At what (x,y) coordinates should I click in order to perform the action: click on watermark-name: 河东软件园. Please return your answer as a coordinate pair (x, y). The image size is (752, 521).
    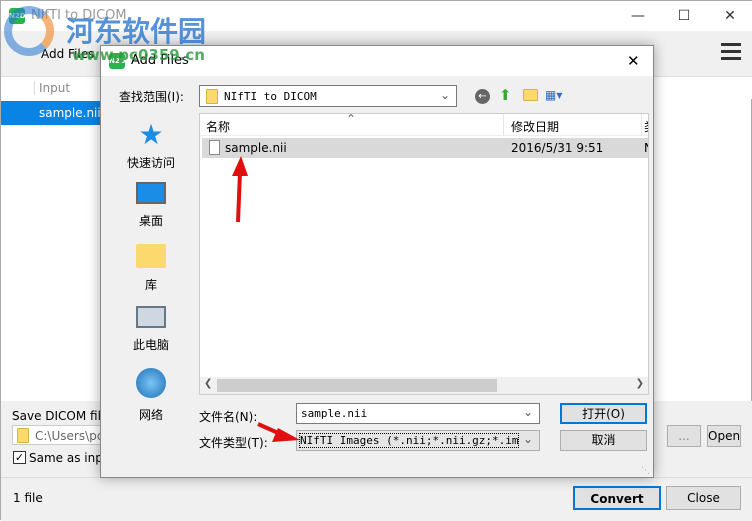
    Looking at the image, I should click on (136, 31).